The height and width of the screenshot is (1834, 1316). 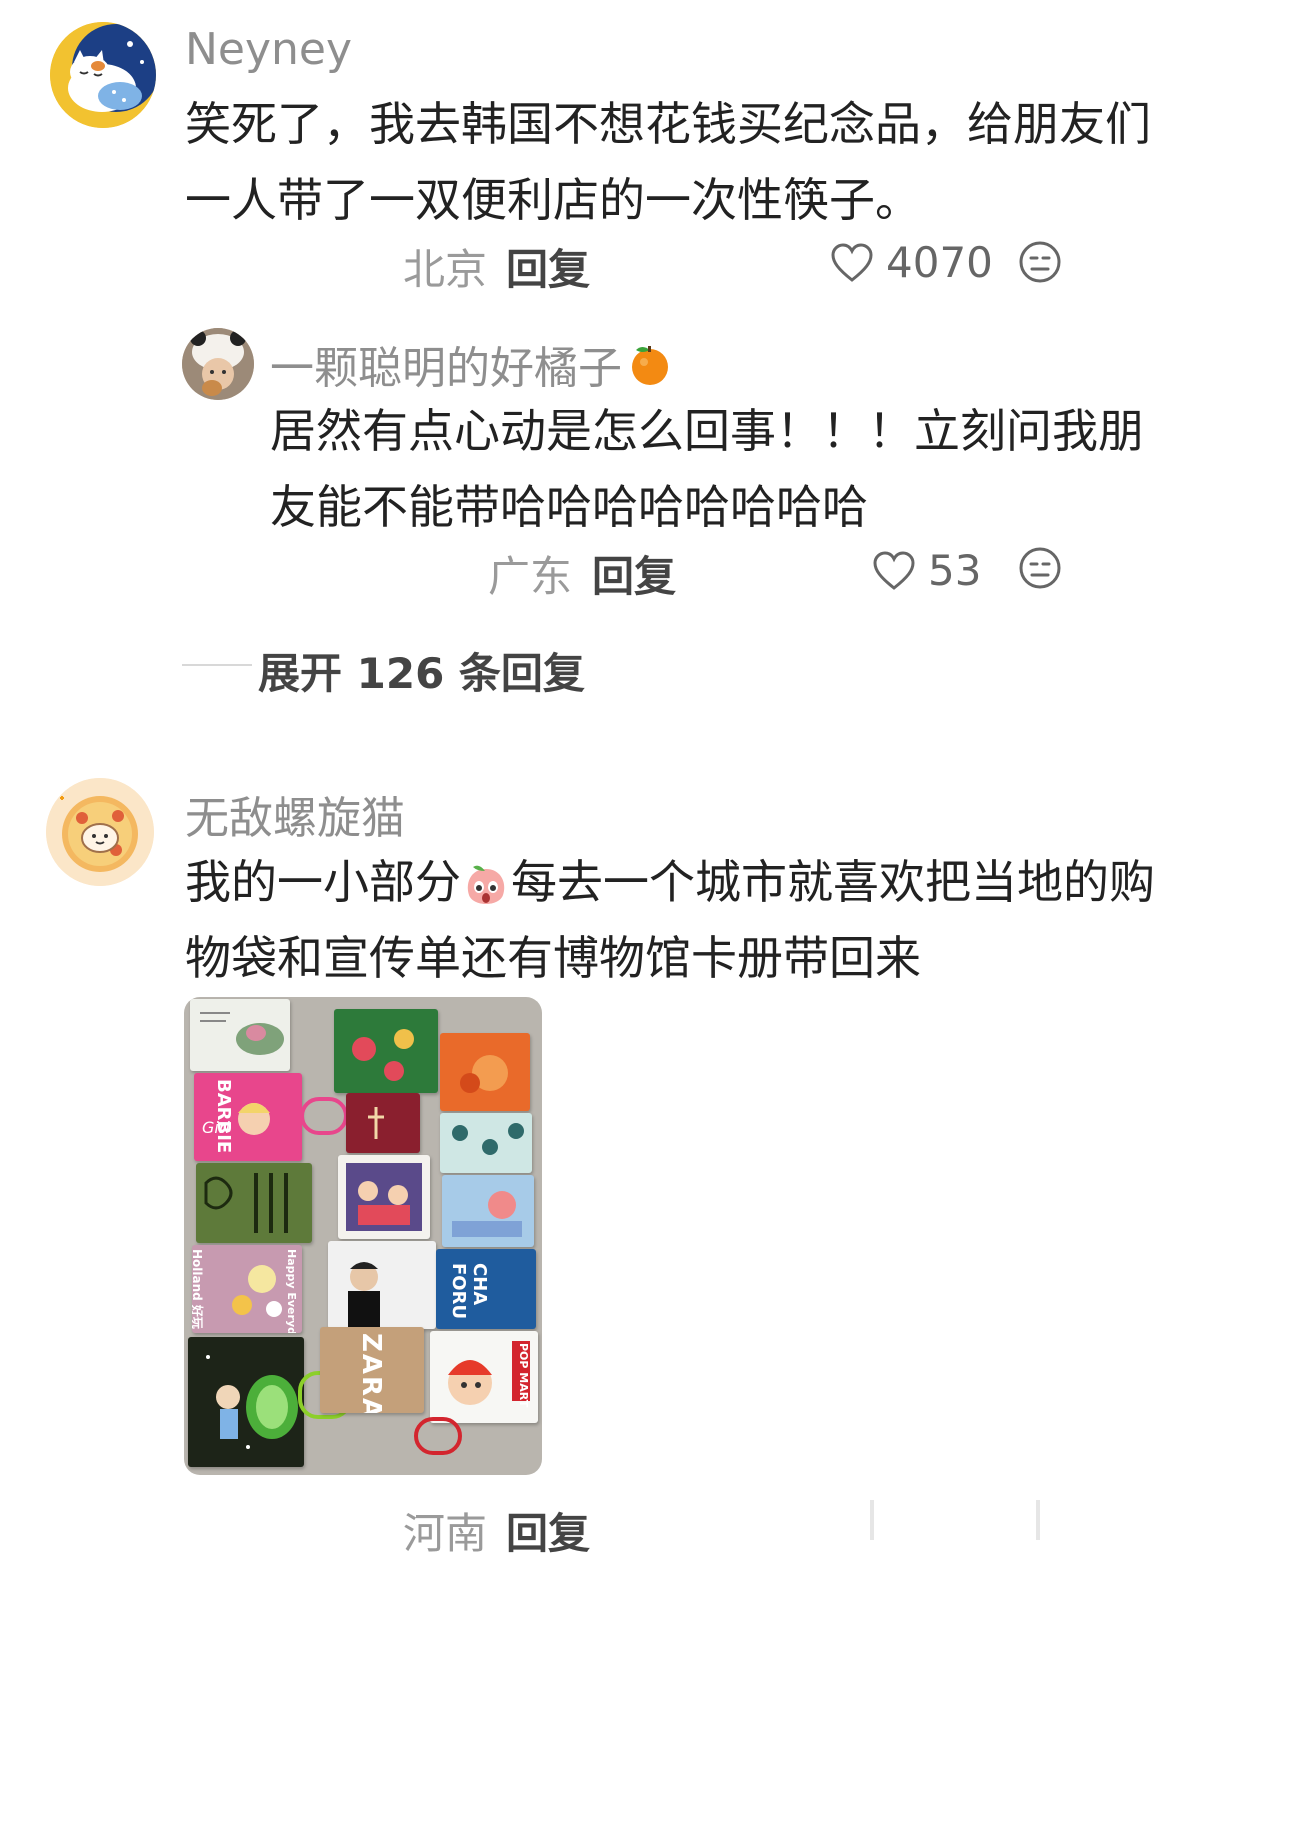 I want to click on bag-blue-illustration, so click(x=488, y=1211).